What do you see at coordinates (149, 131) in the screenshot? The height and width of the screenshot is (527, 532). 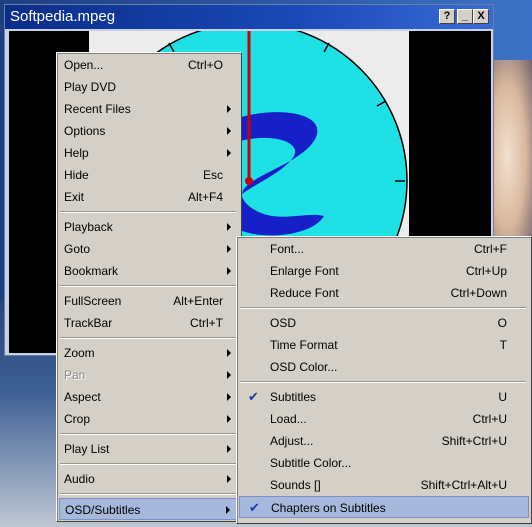 I see `menu-item-options: Options` at bounding box center [149, 131].